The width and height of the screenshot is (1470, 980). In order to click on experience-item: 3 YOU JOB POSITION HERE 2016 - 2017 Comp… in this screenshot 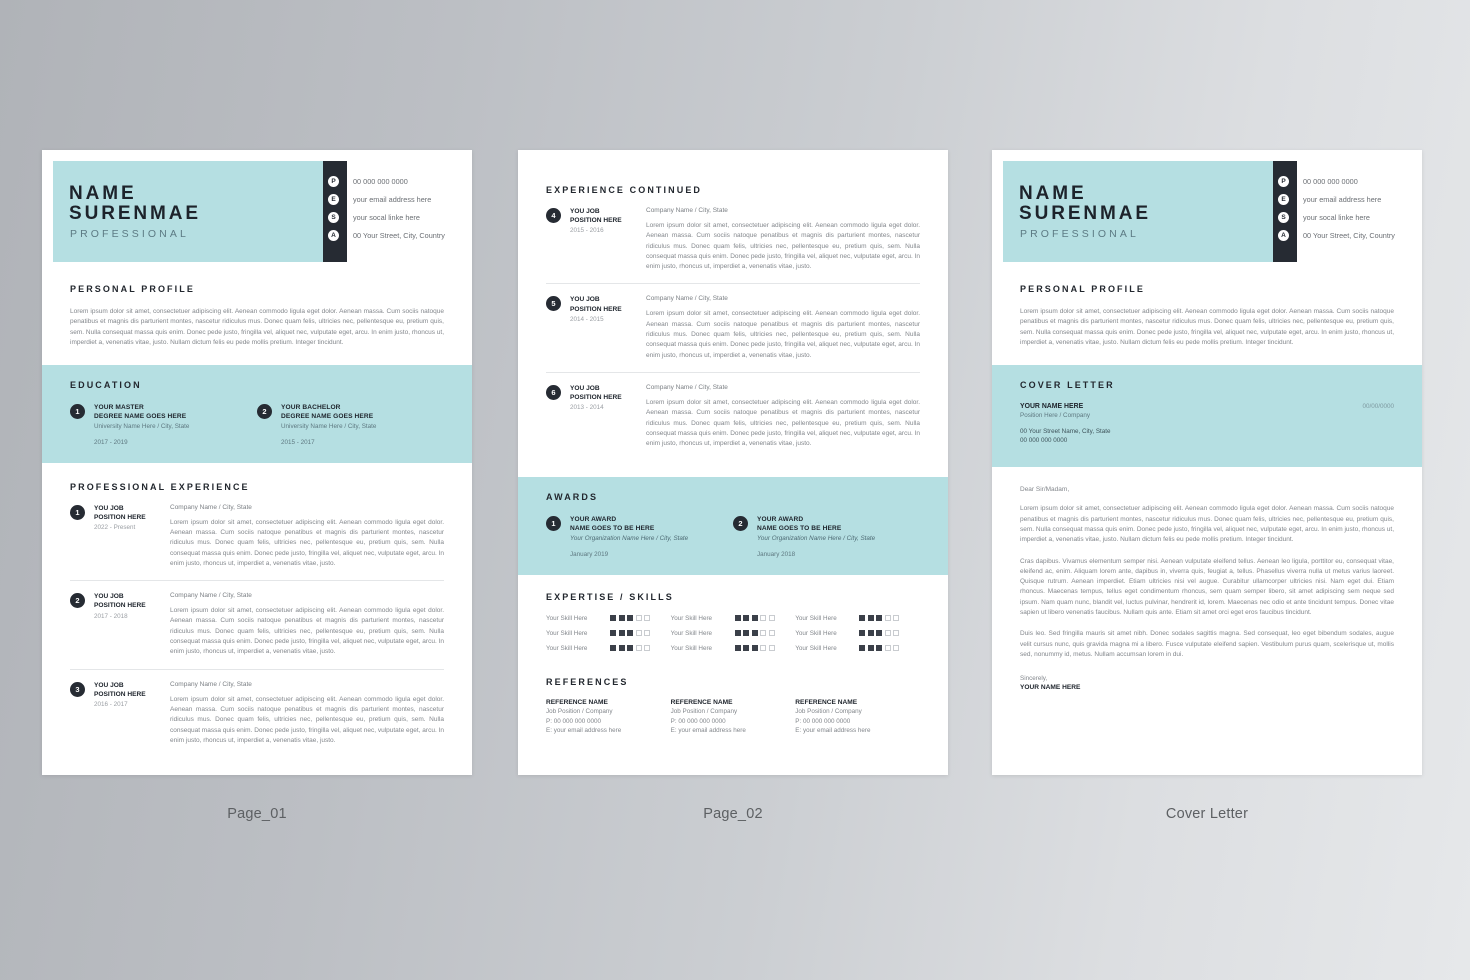, I will do `click(257, 712)`.